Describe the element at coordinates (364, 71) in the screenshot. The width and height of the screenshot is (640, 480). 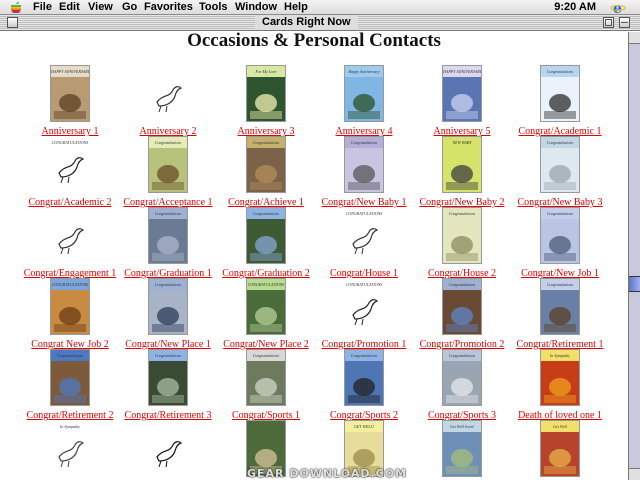
I see `card-banner: Happy Anniversary` at that location.